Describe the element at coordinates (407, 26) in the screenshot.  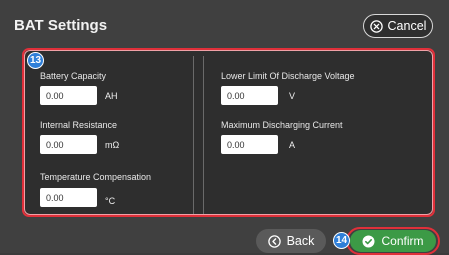
I see `cancel-label: Cancel` at that location.